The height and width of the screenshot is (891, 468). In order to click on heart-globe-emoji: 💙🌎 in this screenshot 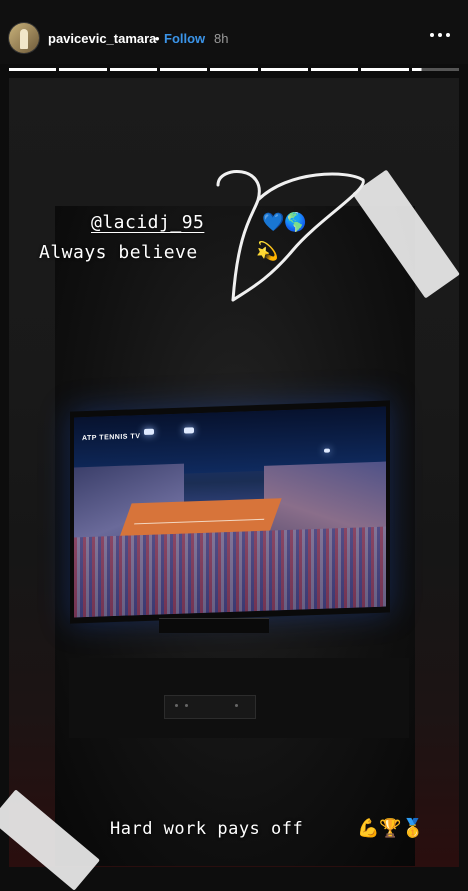, I will do `click(284, 222)`.